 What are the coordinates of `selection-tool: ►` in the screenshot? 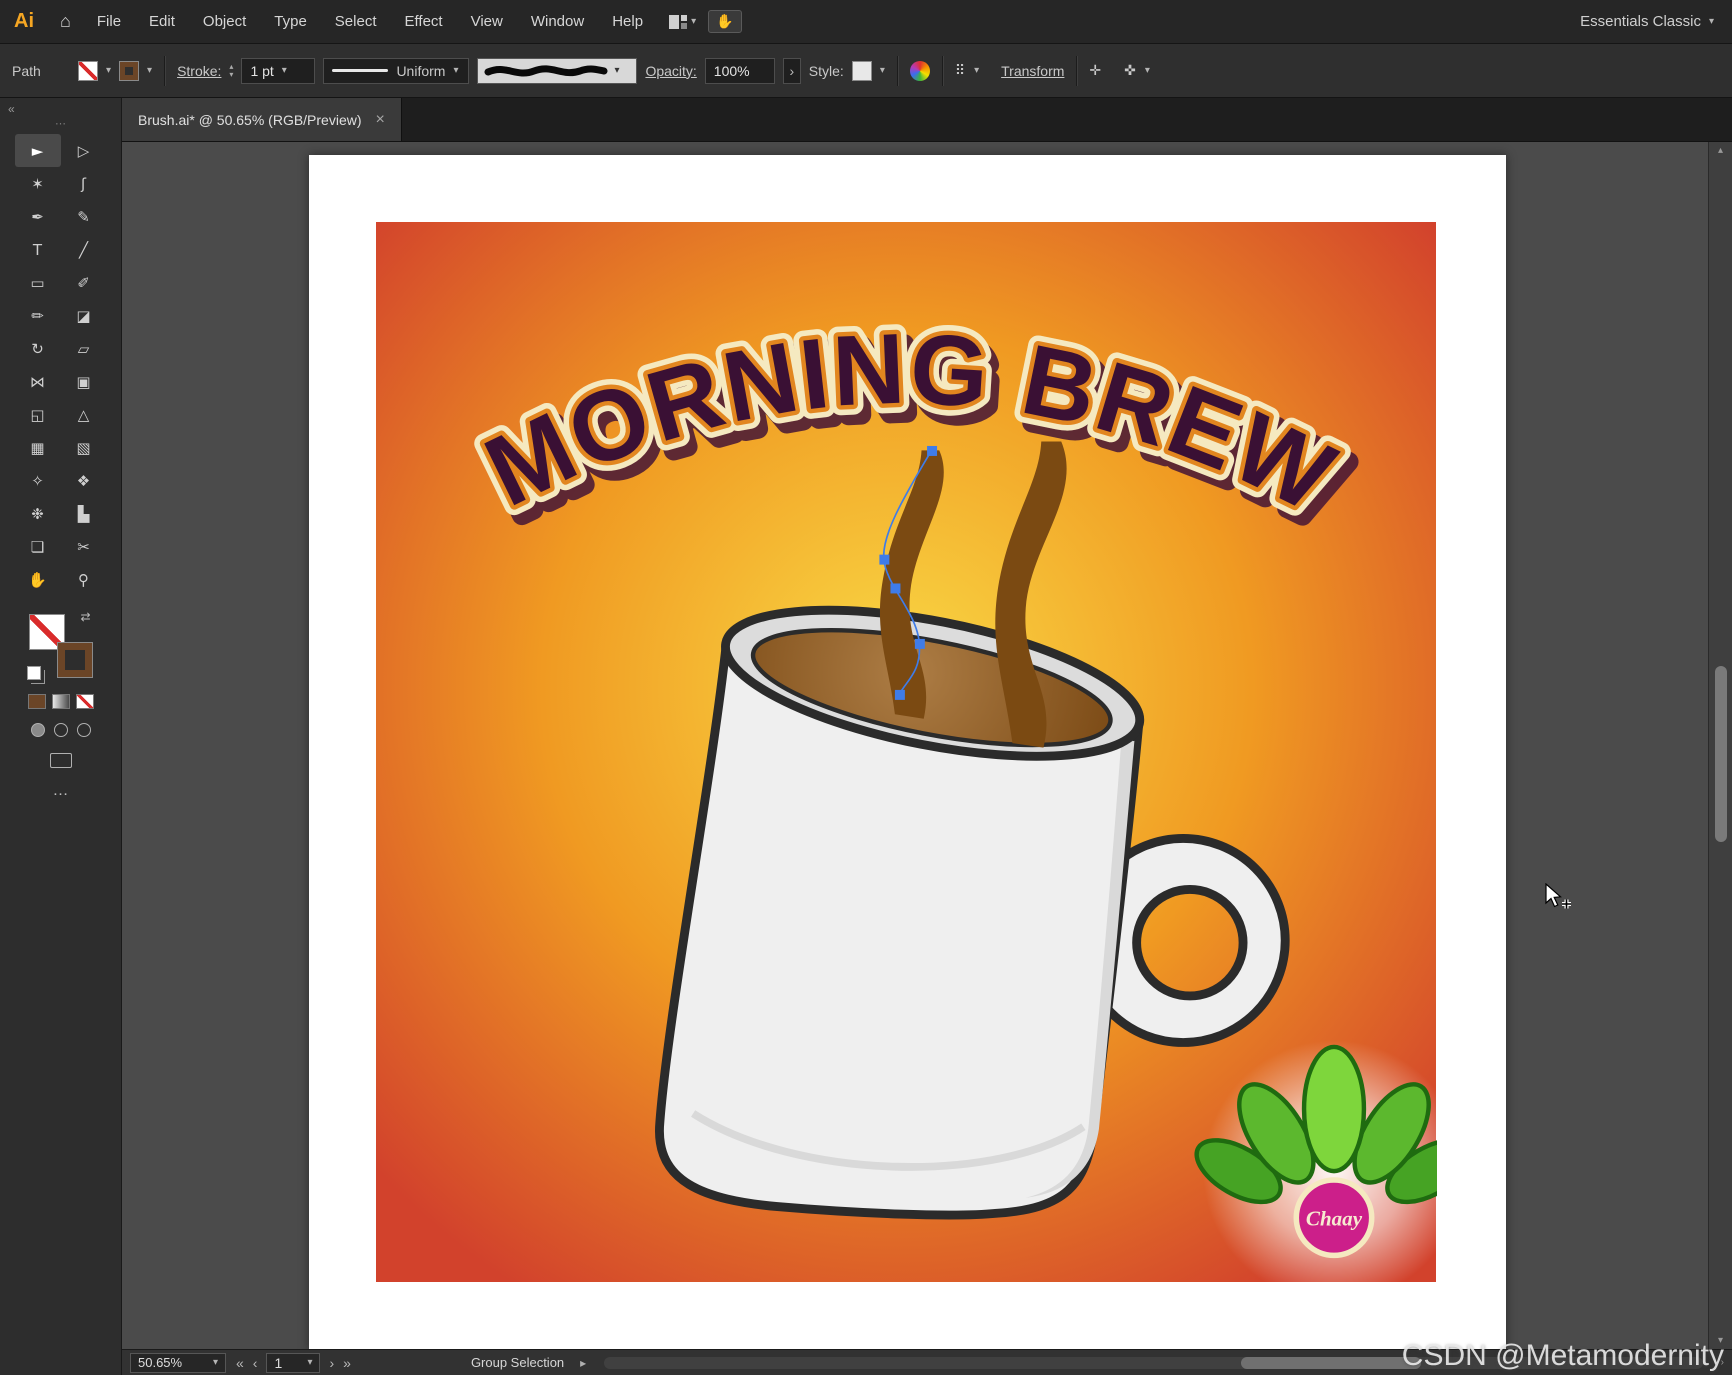 It's located at (37, 150).